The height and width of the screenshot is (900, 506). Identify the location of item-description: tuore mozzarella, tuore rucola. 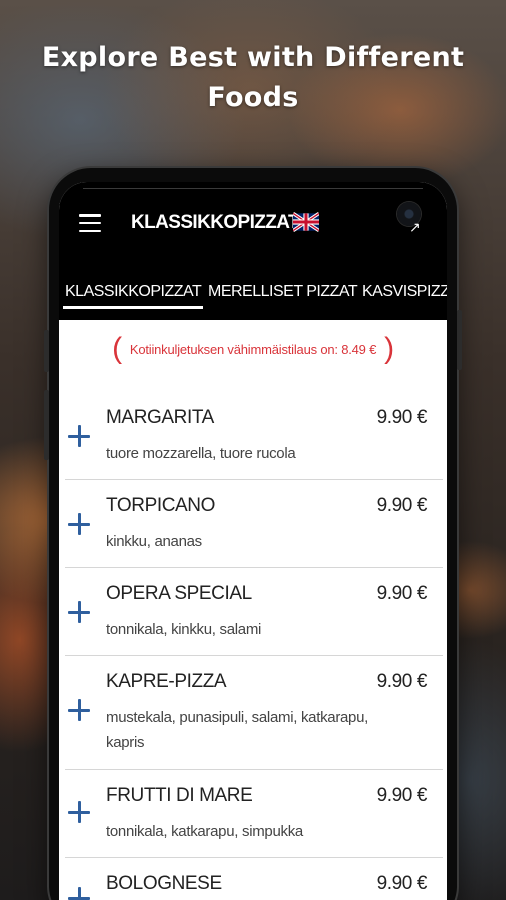
(201, 453).